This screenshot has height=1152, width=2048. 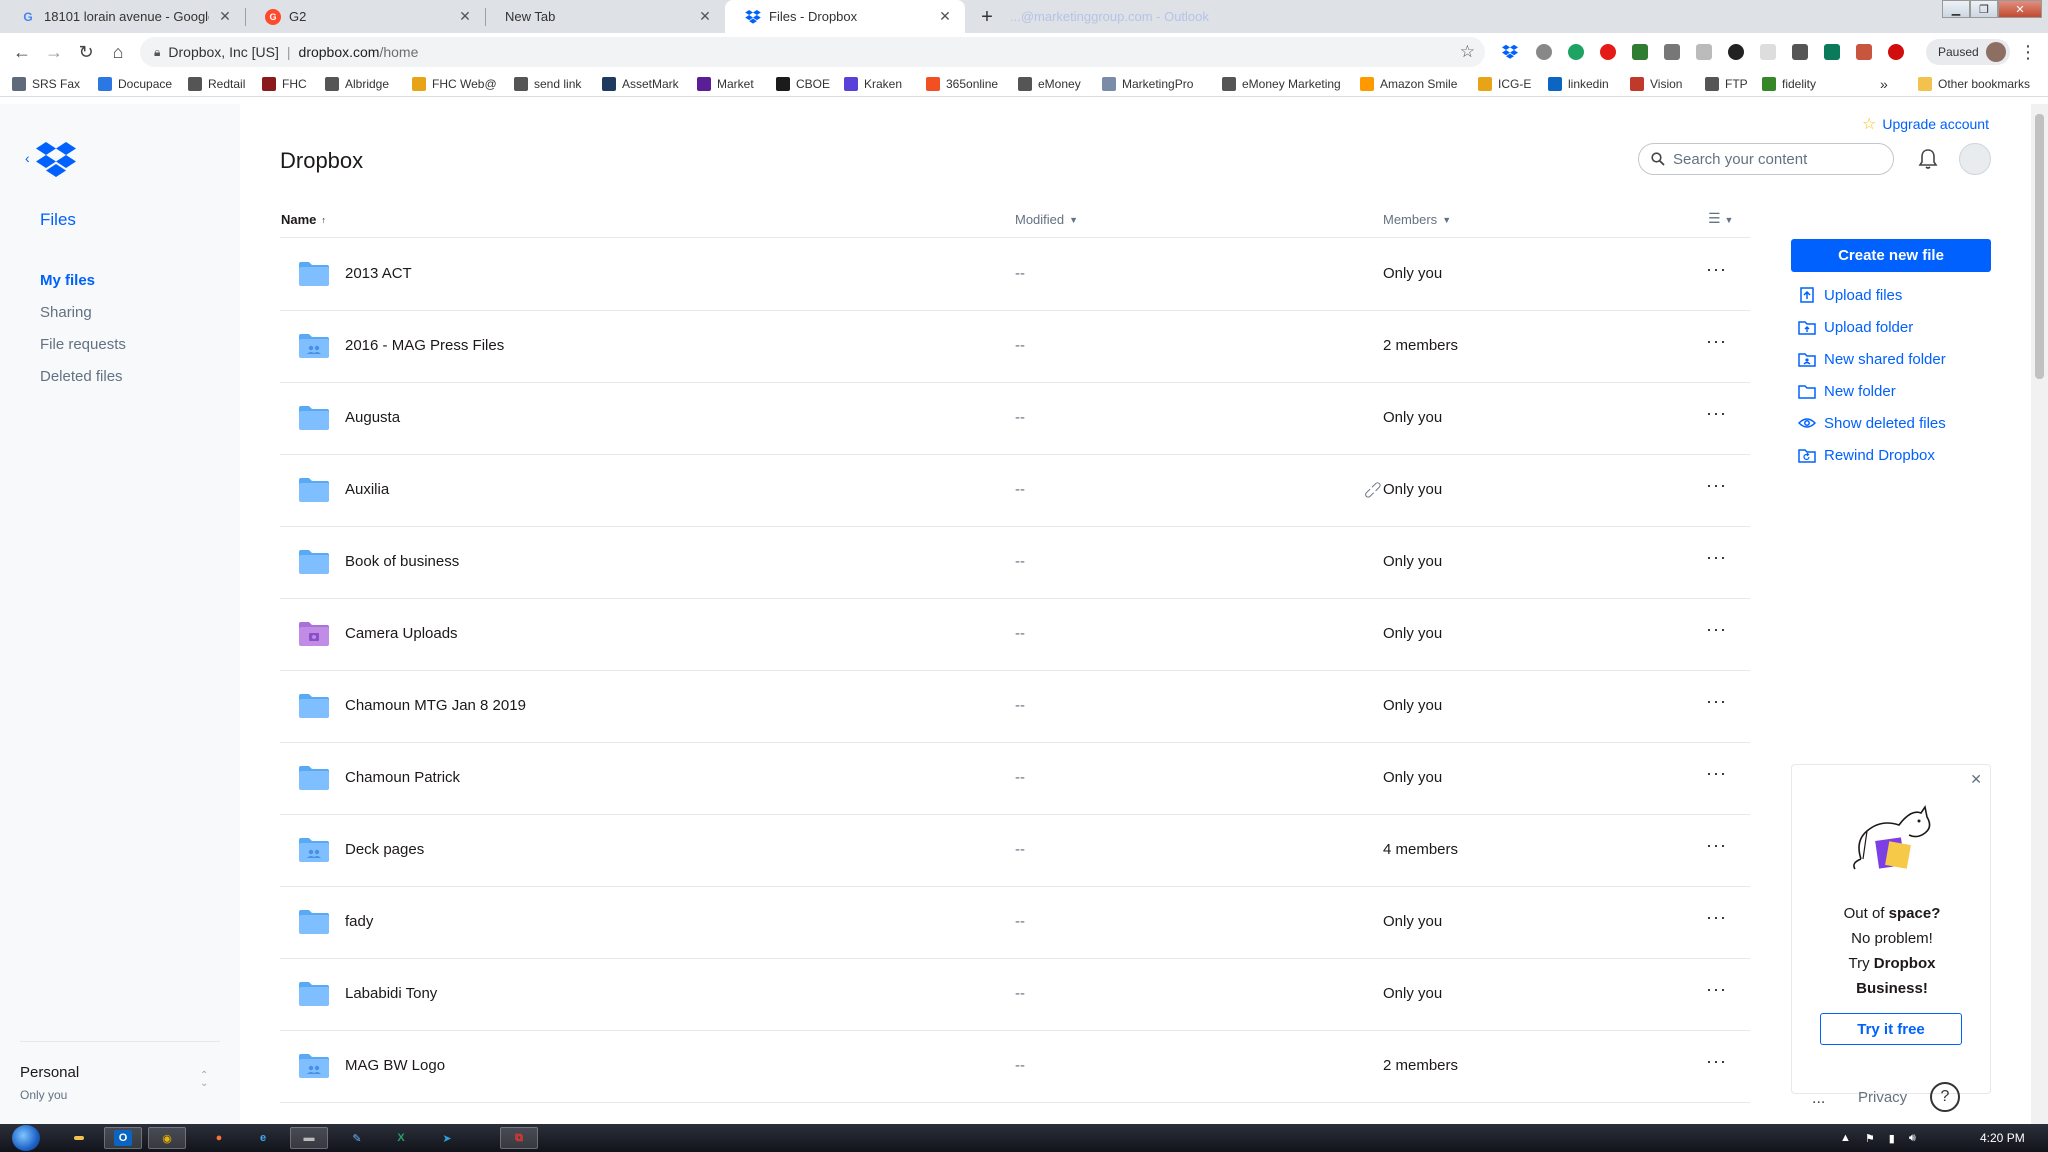 I want to click on bookmarks-overflow-button: », so click(x=1884, y=84).